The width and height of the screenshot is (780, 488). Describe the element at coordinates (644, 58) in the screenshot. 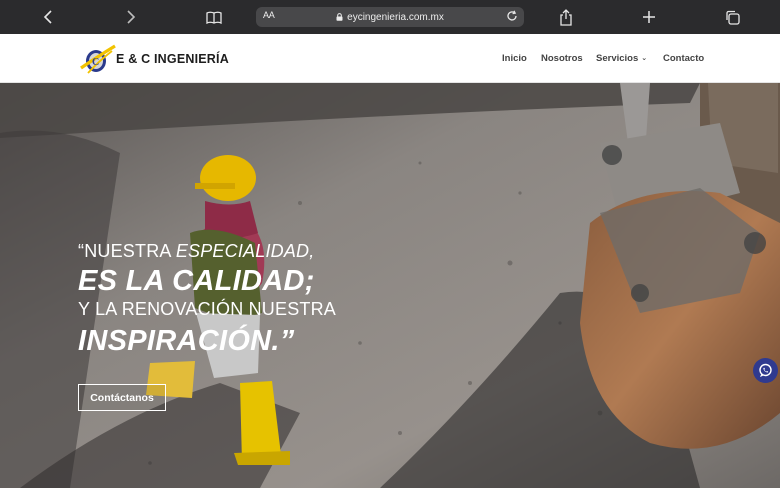

I see `chevron-down-icon: ⌄` at that location.